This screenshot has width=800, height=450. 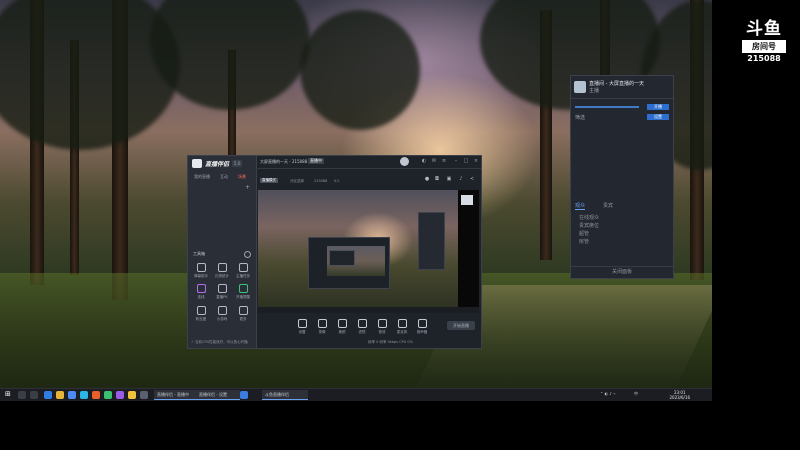 What do you see at coordinates (222, 292) in the screenshot?
I see `tool-pk: 直播PK` at bounding box center [222, 292].